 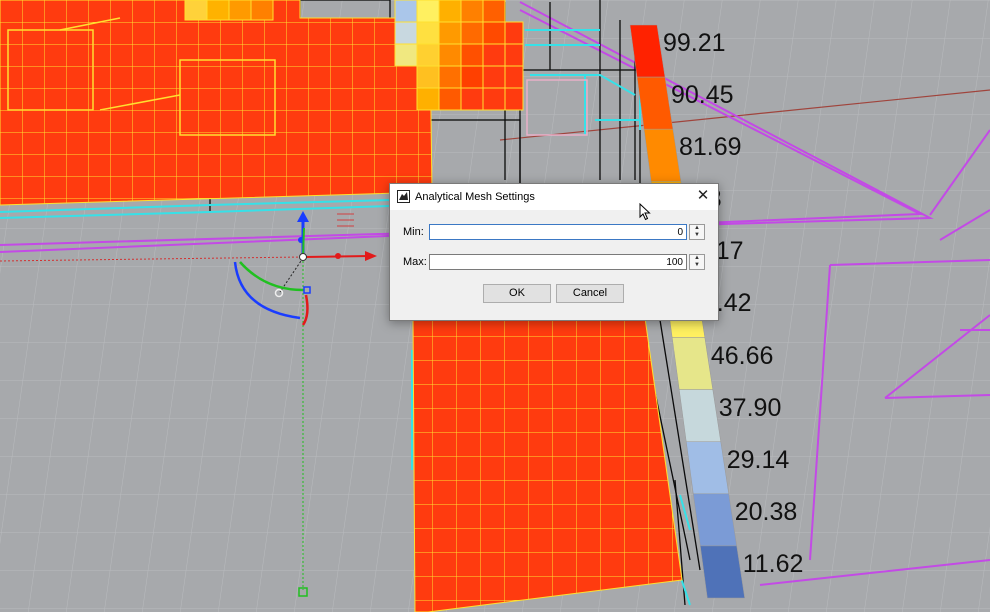 What do you see at coordinates (750, 407) in the screenshot?
I see `legend-value-label: 37.90` at bounding box center [750, 407].